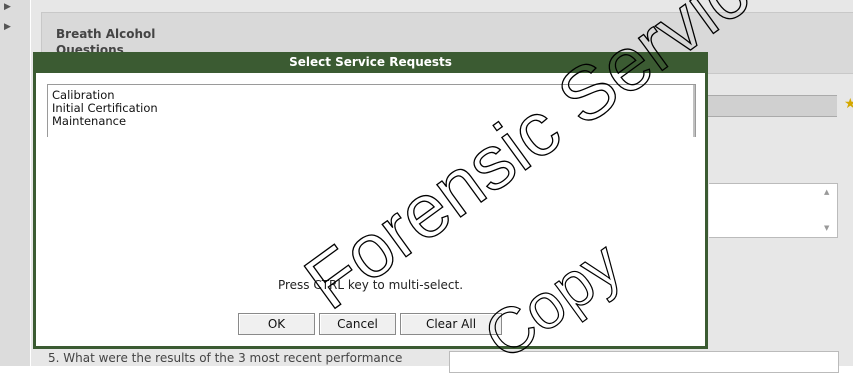 The width and height of the screenshot is (853, 373). Describe the element at coordinates (848, 104) in the screenshot. I see `star-icon: ★` at that location.